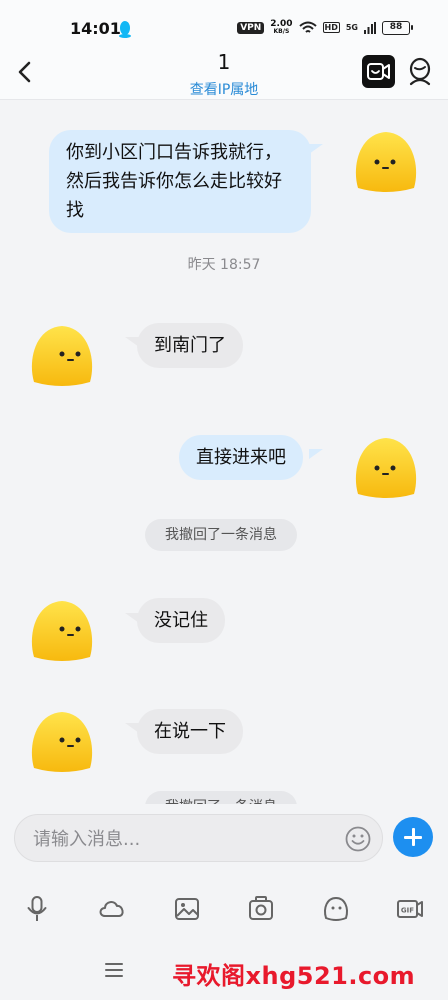 This screenshot has height=1000, width=448. Describe the element at coordinates (125, 29) in the screenshot. I see `qq-penguin-icon` at that location.